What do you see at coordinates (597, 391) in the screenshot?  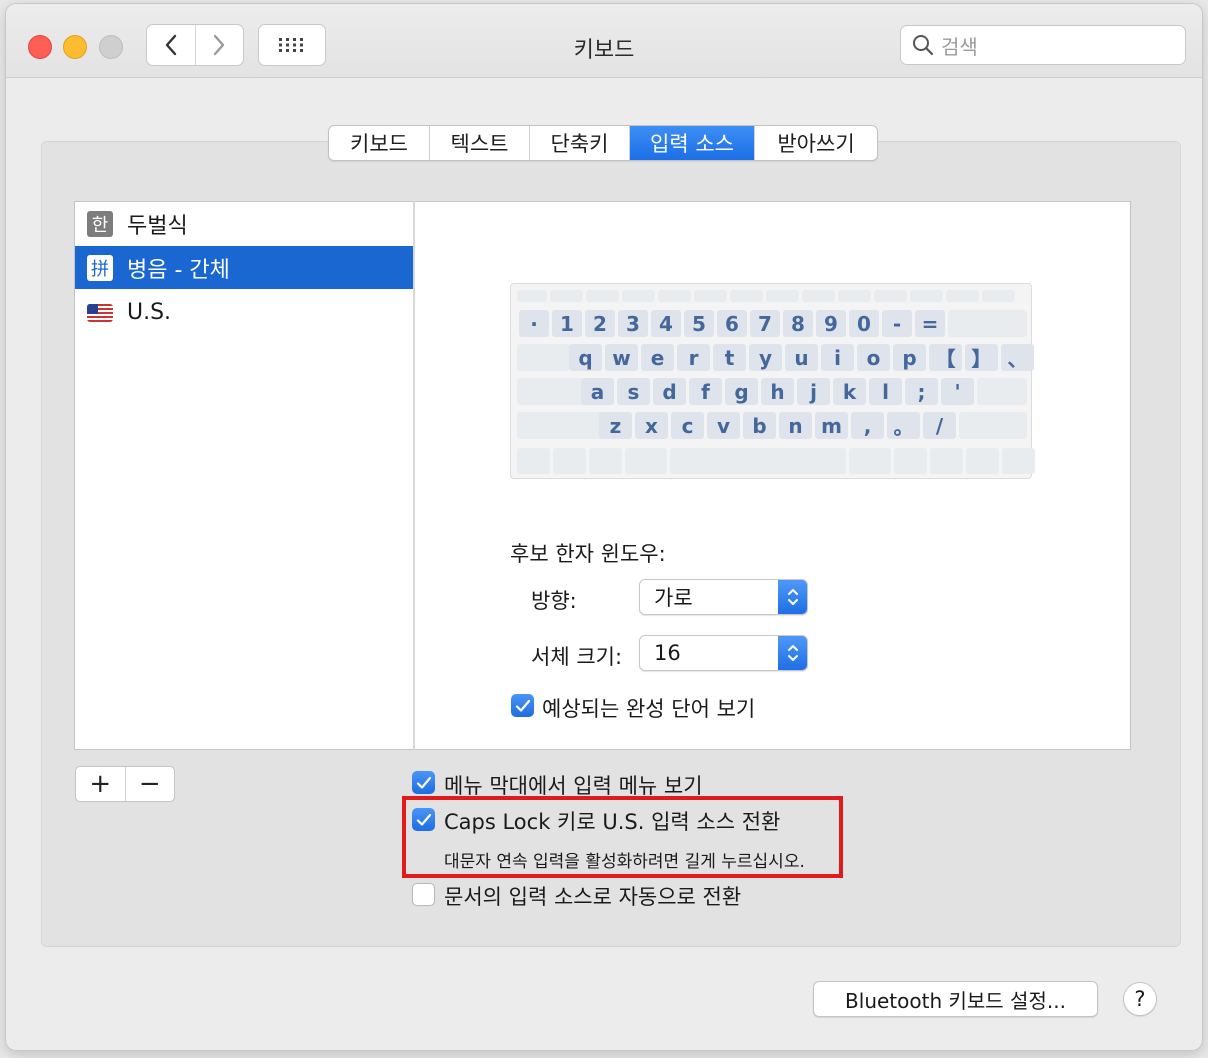 I see `keyboard-key: a` at bounding box center [597, 391].